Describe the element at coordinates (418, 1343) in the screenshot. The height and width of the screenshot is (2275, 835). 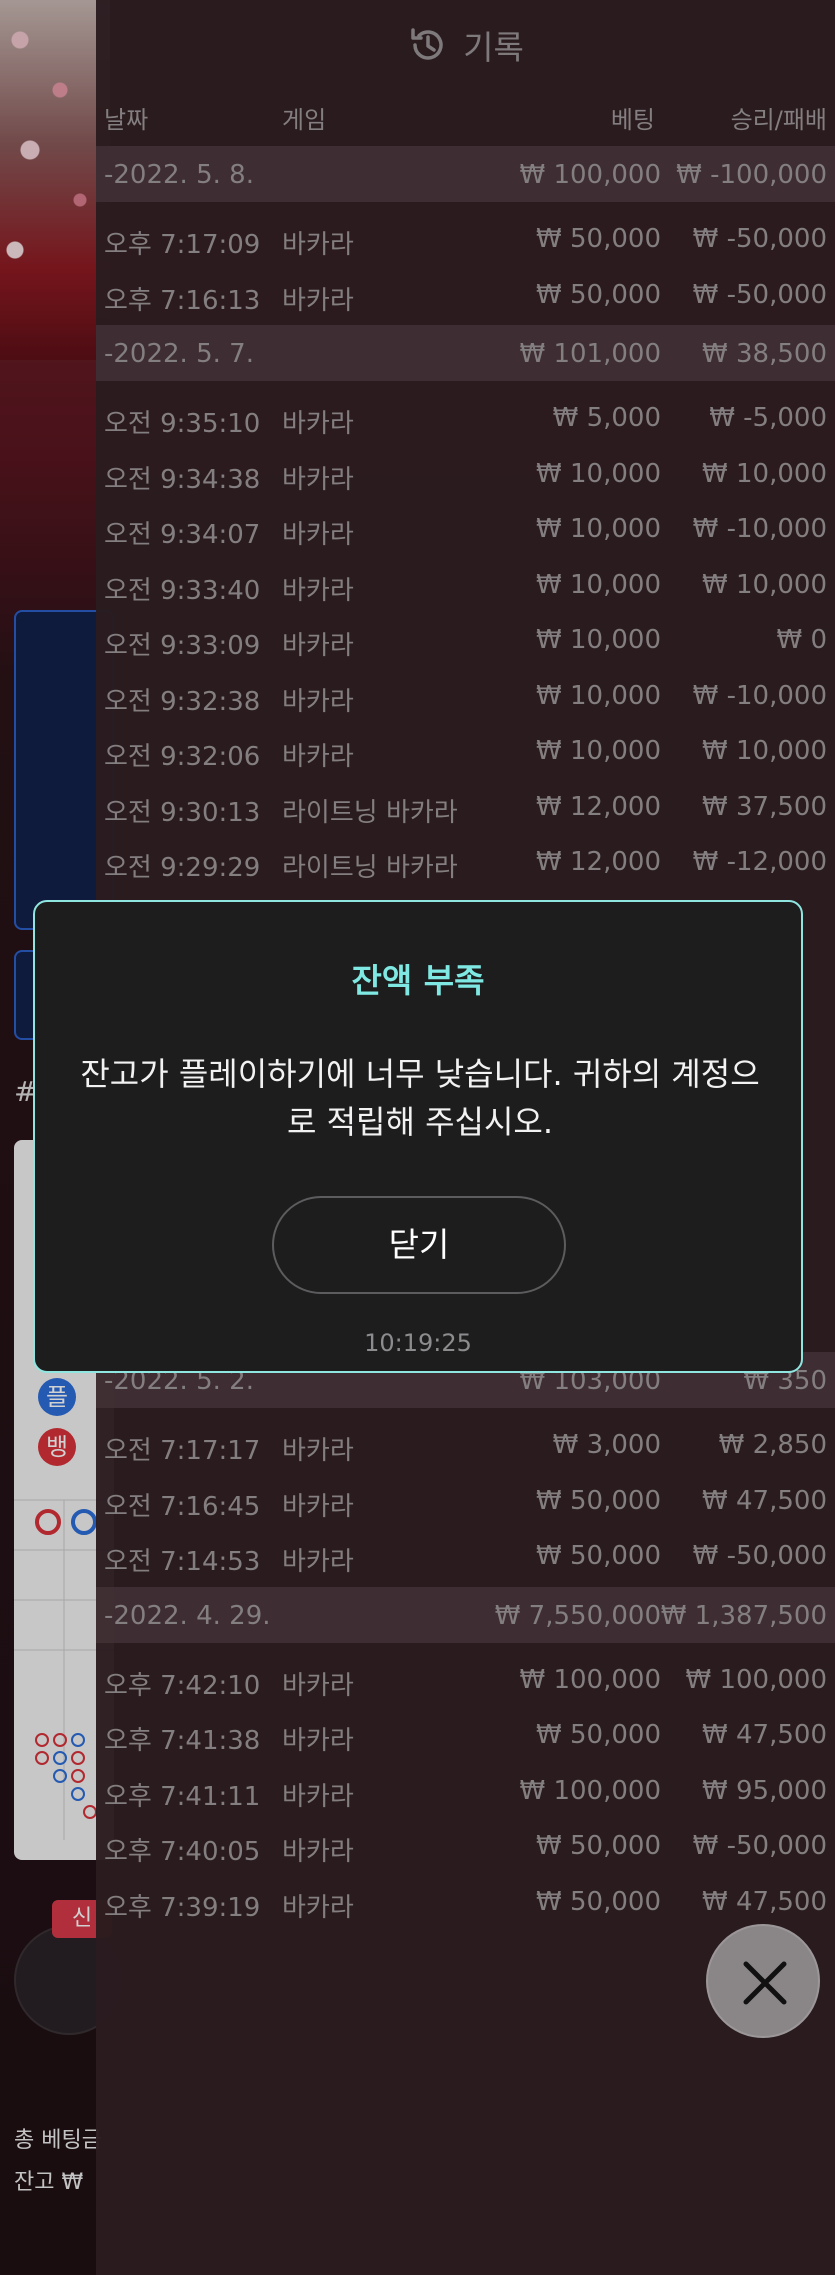
I see `dialog-timestamp: 10:19:25` at that location.